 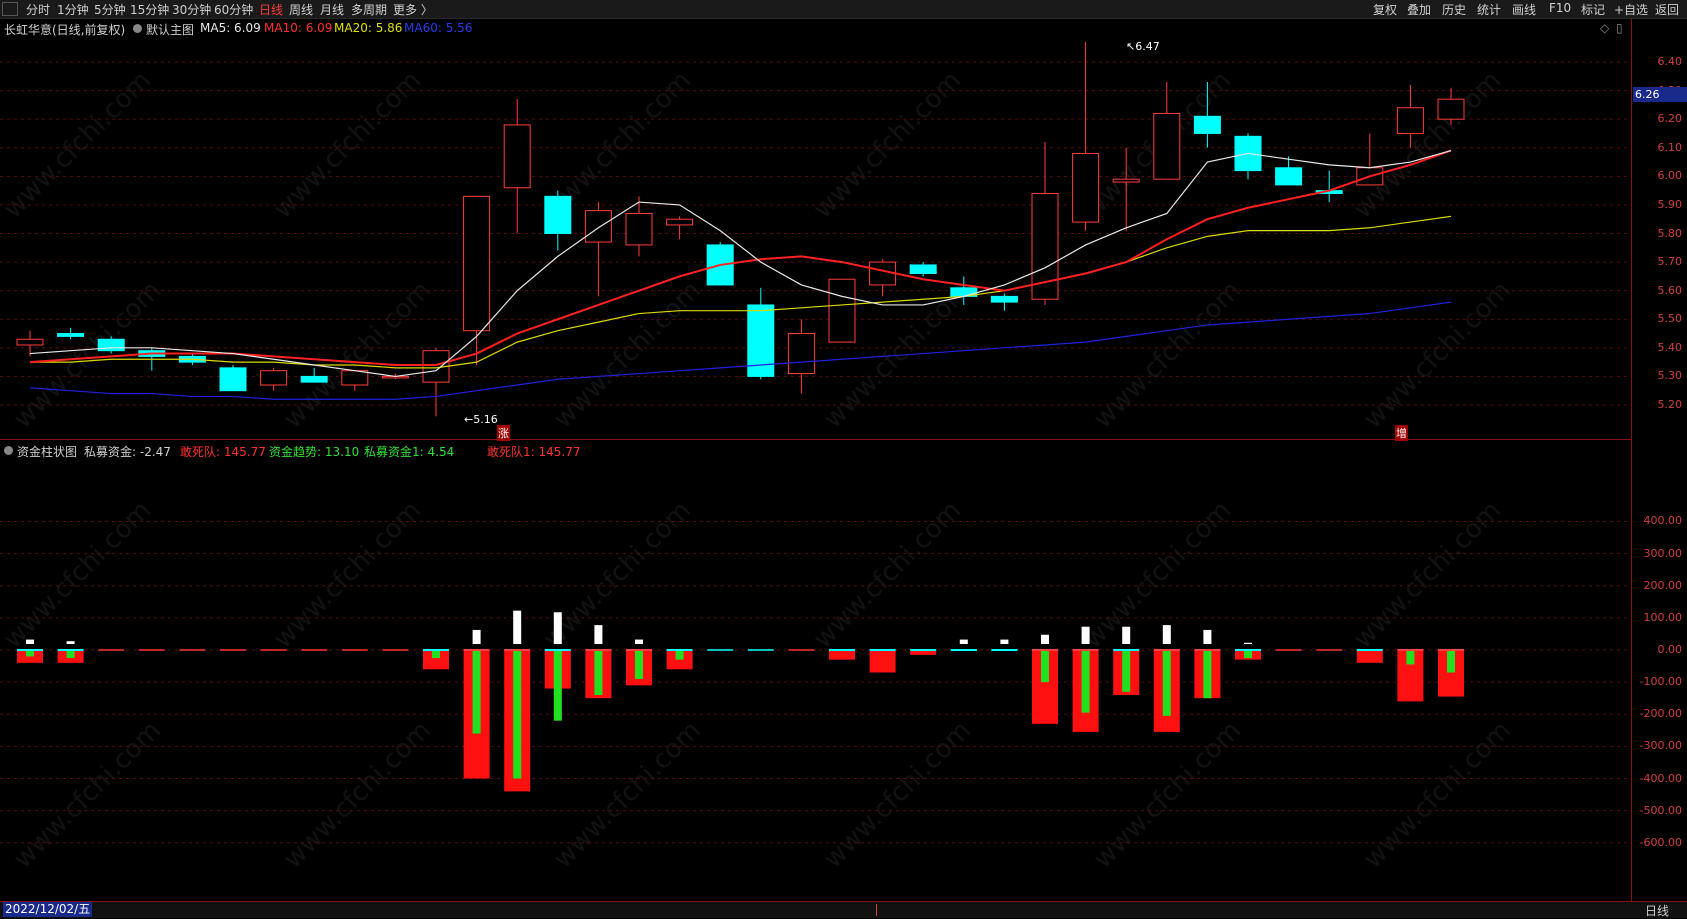 I want to click on sub-tick-label: -500.00, so click(x=1660, y=810).